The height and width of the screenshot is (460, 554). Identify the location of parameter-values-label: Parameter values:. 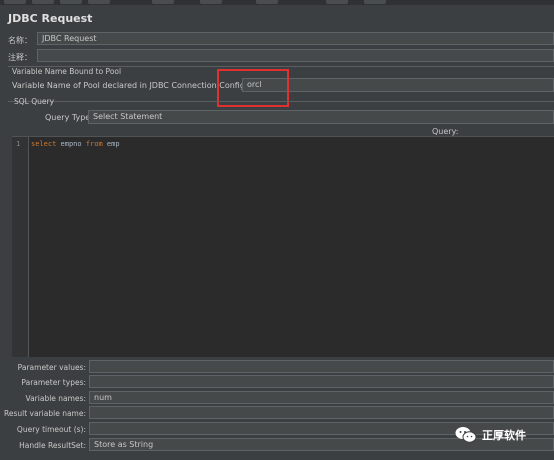
(51, 367).